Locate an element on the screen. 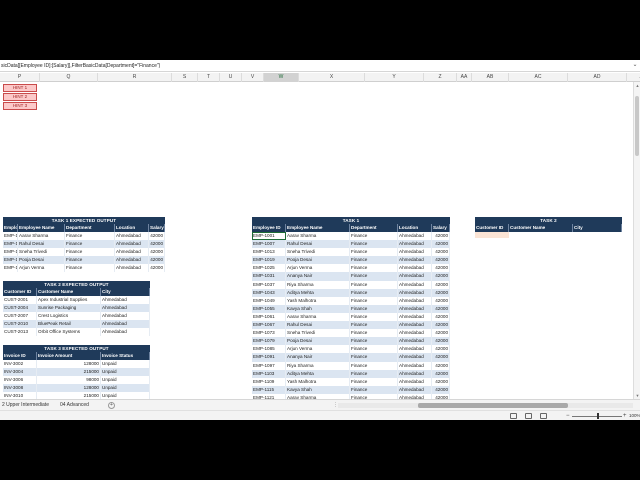 The image size is (640, 480). scroll-down-icon: ▼ is located at coordinates (637, 395).